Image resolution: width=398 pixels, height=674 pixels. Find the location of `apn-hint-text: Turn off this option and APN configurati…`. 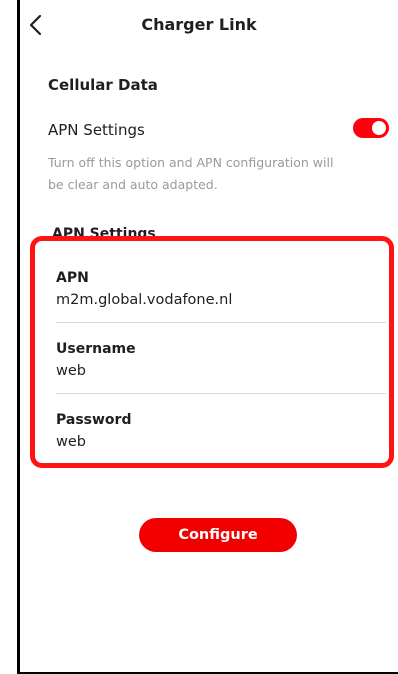

apn-hint-text: Turn off this option and APN configurati… is located at coordinates (191, 173).